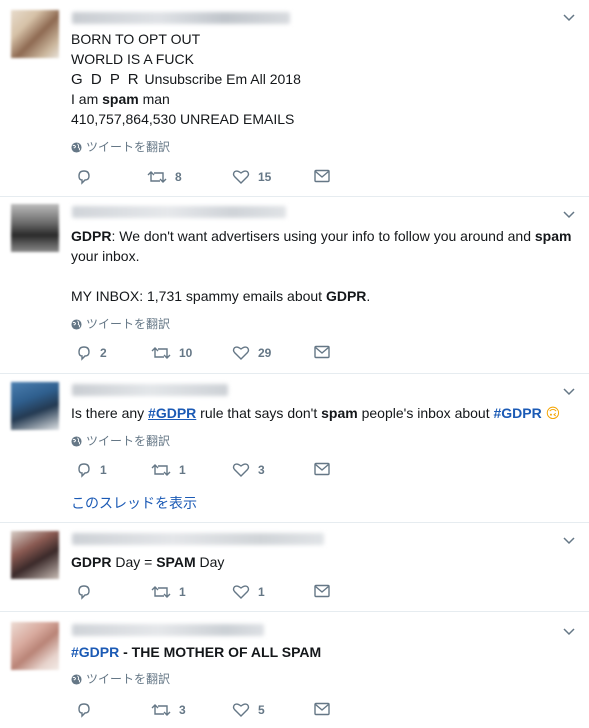  What do you see at coordinates (206, 593) in the screenshot?
I see `tweet-actions: 1 1` at bounding box center [206, 593].